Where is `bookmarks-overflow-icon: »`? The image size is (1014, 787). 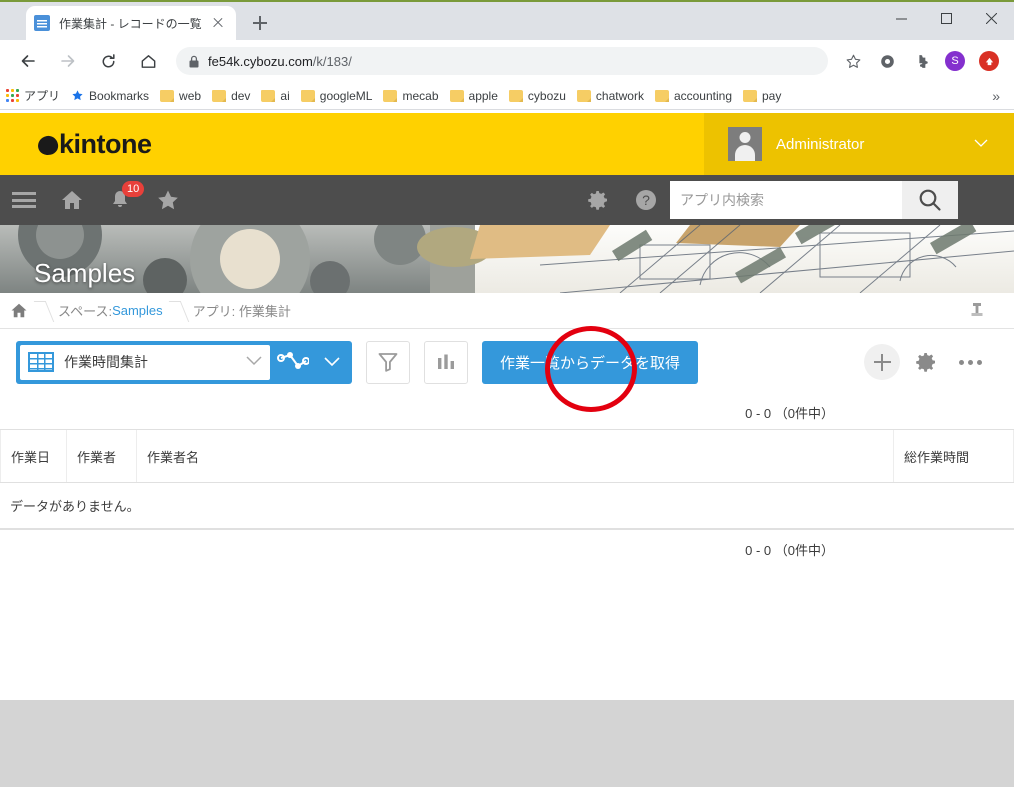
bookmarks-overflow-icon: » is located at coordinates (1000, 96).